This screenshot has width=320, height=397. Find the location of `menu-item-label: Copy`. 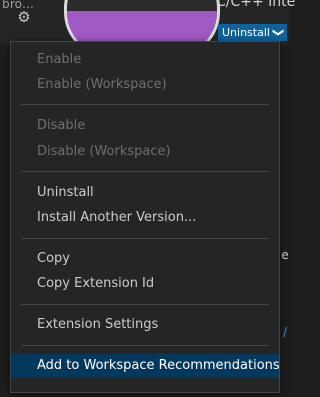

menu-item-label: Copy is located at coordinates (53, 258).